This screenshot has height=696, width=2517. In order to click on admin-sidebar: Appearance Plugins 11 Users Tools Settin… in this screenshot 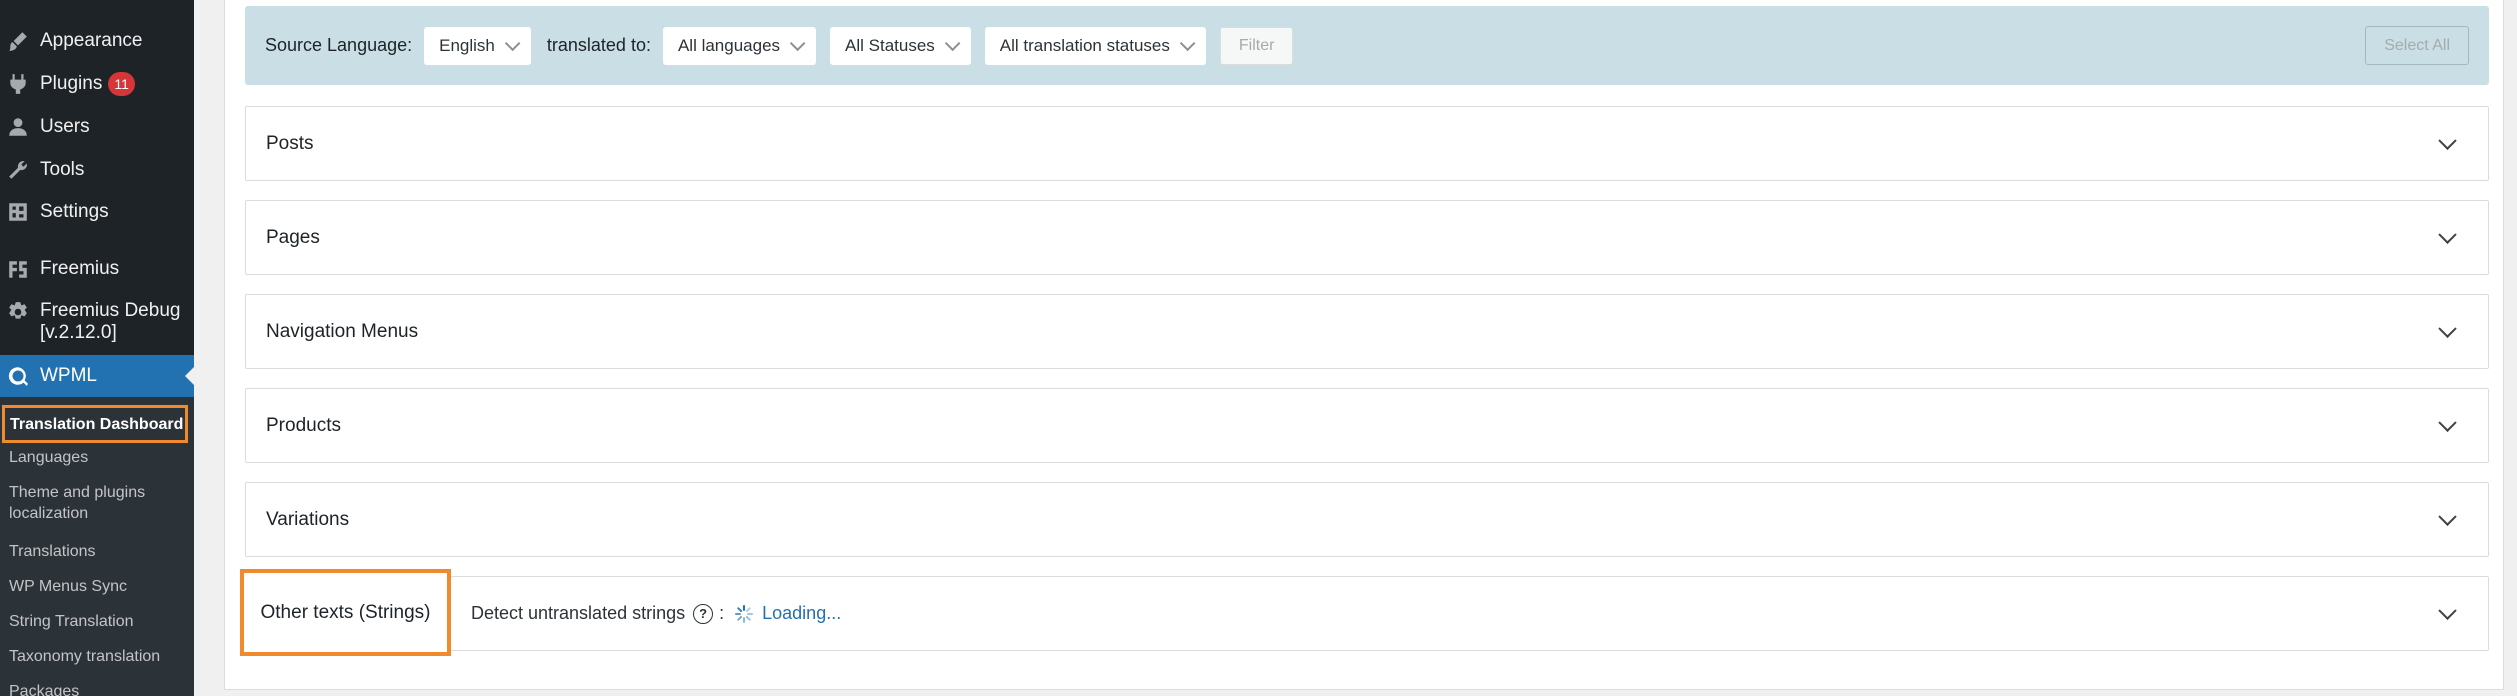, I will do `click(97, 348)`.